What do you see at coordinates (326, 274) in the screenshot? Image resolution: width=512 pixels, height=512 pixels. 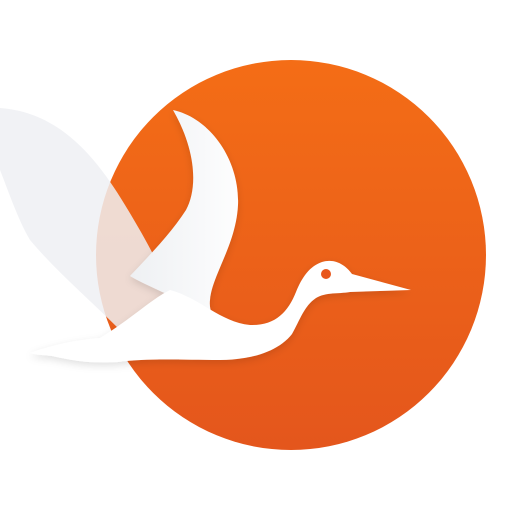 I see `crane-eye-icon` at bounding box center [326, 274].